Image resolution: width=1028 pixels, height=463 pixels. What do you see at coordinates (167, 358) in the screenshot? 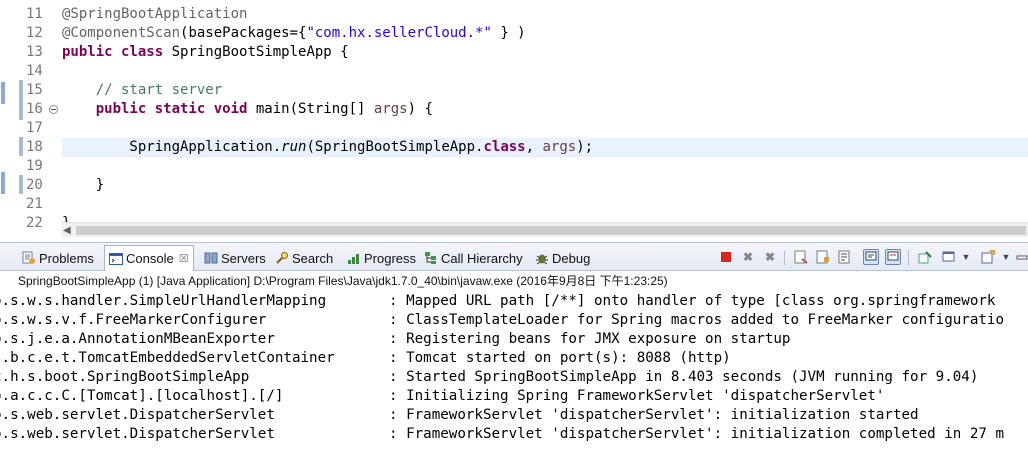
I see `log-logger-name: s.b.c.e.t.TomcatEmbeddedServletContainer` at bounding box center [167, 358].